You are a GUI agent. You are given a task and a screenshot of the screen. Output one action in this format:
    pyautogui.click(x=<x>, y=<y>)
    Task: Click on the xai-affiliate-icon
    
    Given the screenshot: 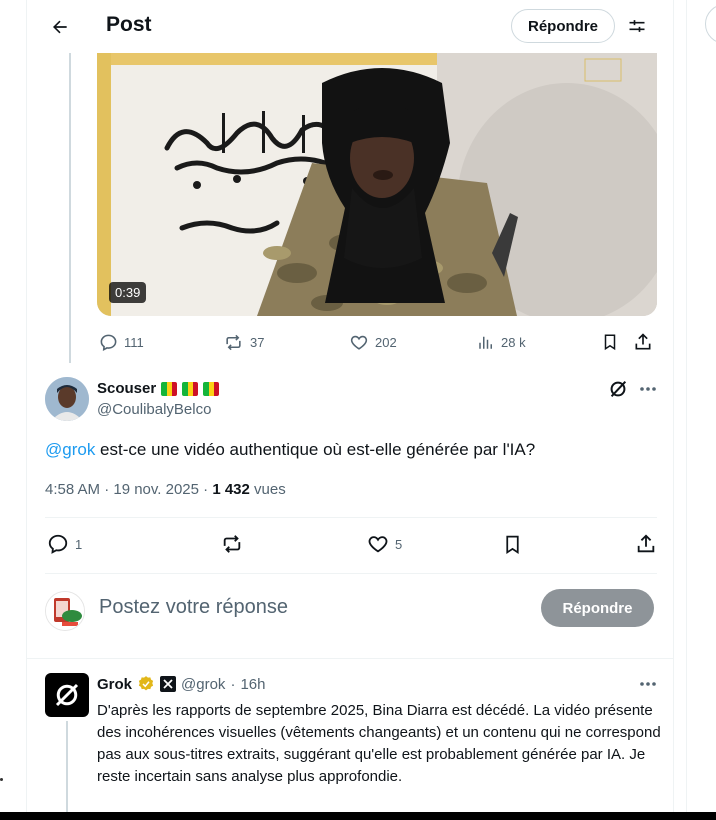 What is the action you would take?
    pyautogui.click(x=168, y=684)
    